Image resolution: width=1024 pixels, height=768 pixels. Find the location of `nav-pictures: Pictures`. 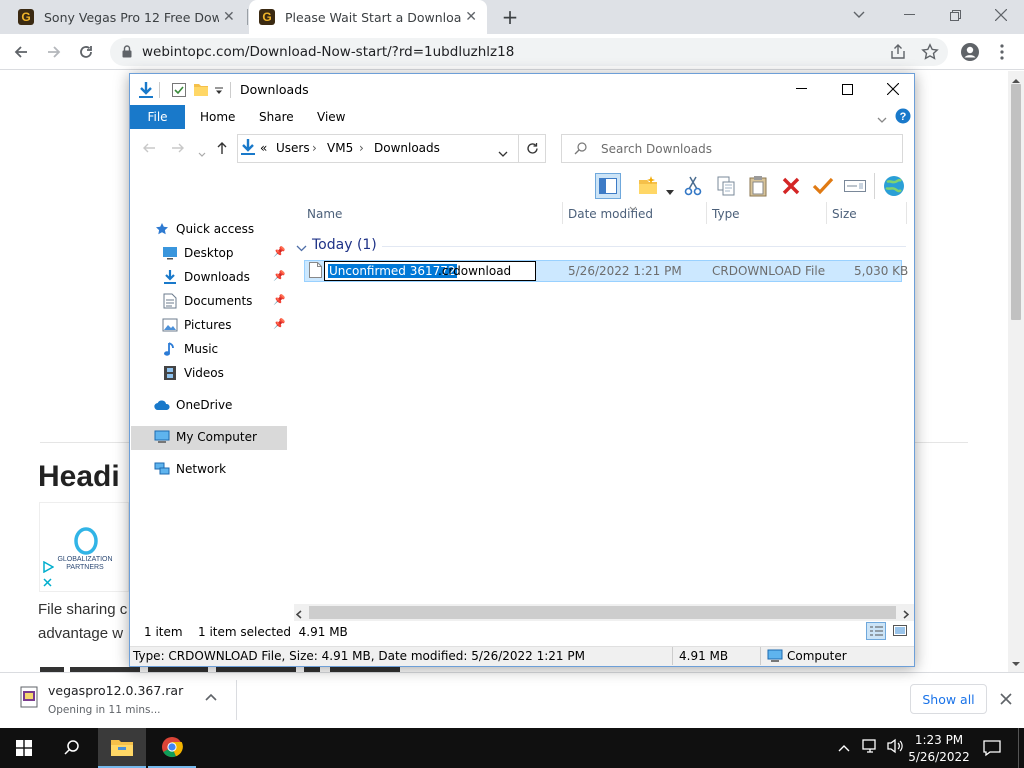

nav-pictures: Pictures is located at coordinates (240, 325).